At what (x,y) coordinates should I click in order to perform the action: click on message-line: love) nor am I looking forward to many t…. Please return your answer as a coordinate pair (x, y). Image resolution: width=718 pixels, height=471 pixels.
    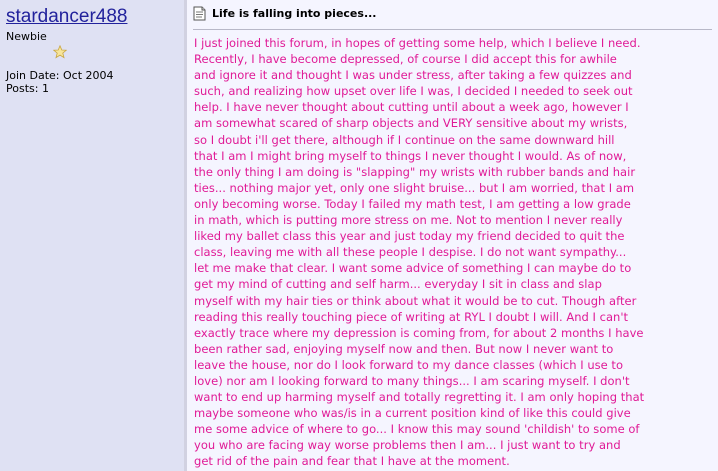
    Looking at the image, I should click on (412, 380).